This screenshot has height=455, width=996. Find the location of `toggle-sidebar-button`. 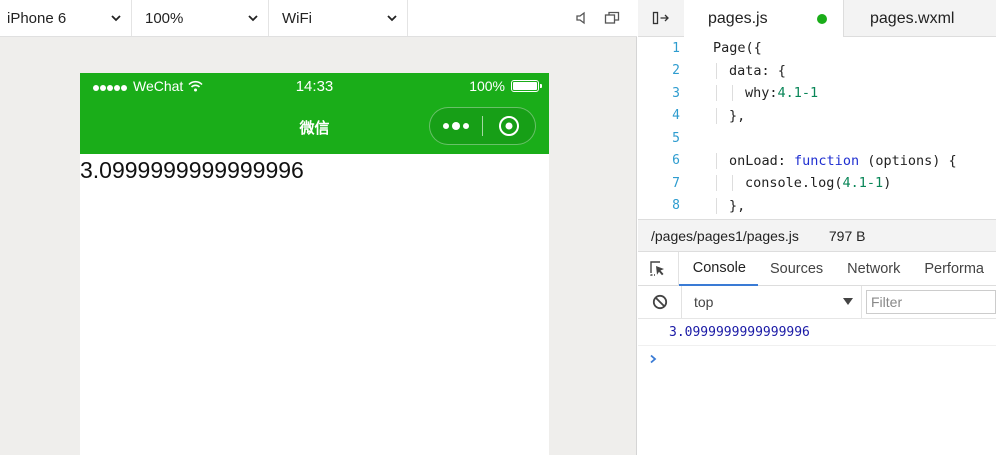

toggle-sidebar-button is located at coordinates (661, 18).